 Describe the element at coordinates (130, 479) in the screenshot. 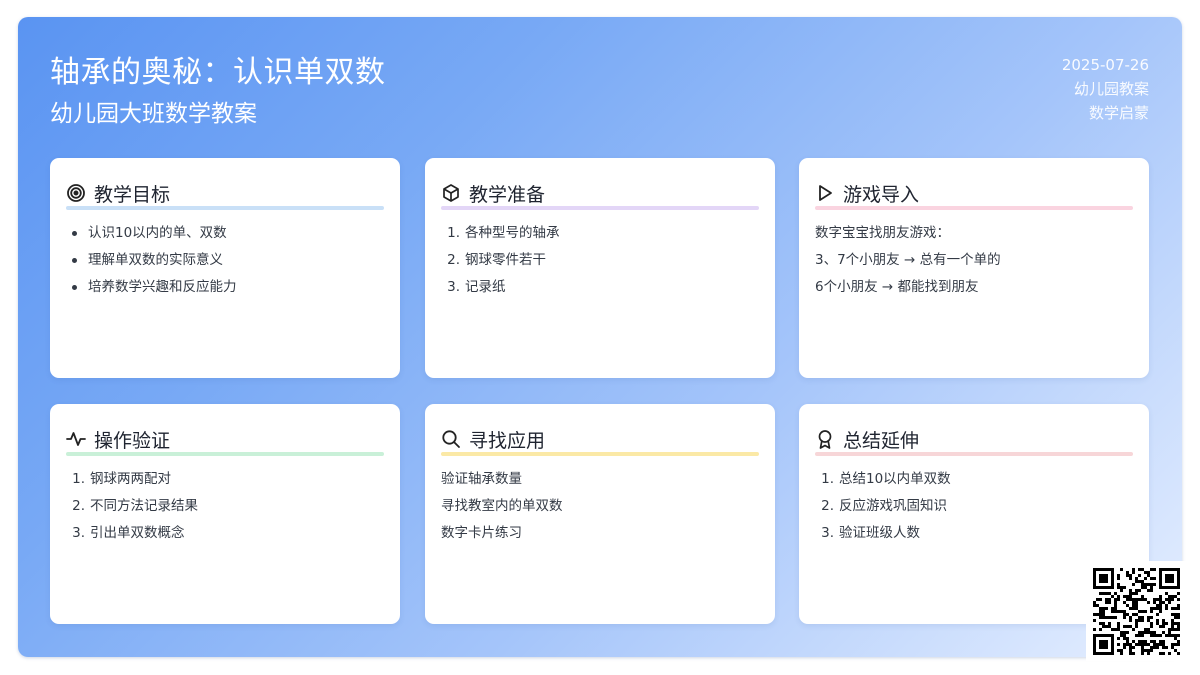

I see `list-item-text: 钢球两两配对` at that location.